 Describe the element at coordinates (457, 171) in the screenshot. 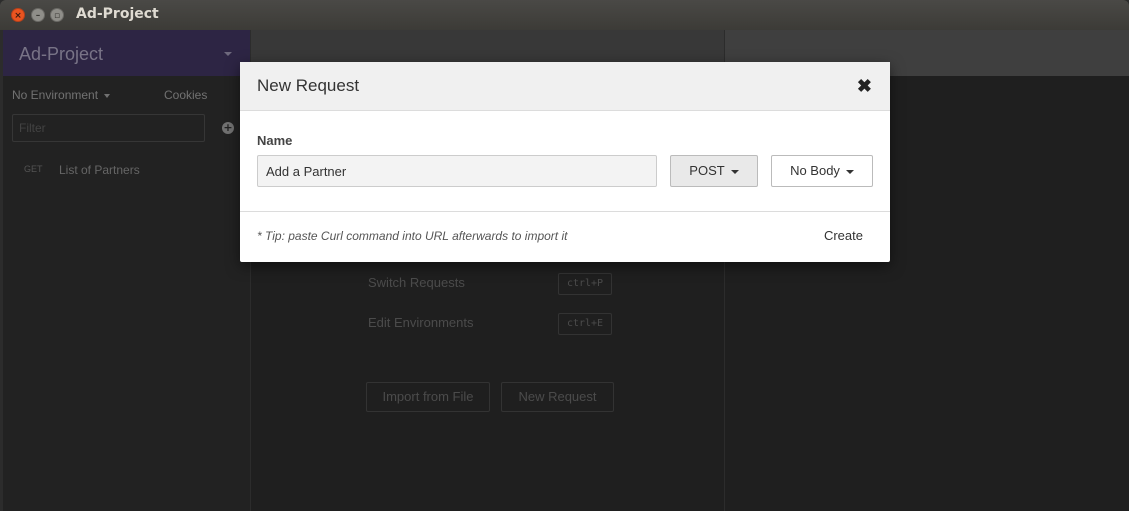

I see `request-name-input` at that location.